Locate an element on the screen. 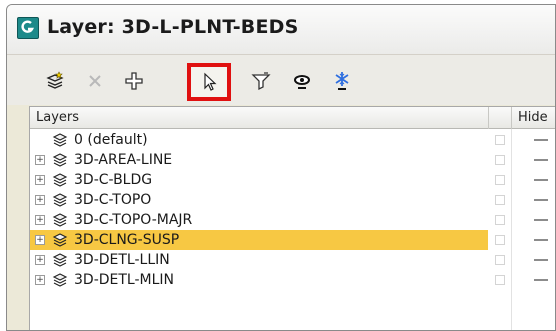 The width and height of the screenshot is (556, 331). hide-eye-icon is located at coordinates (302, 82).